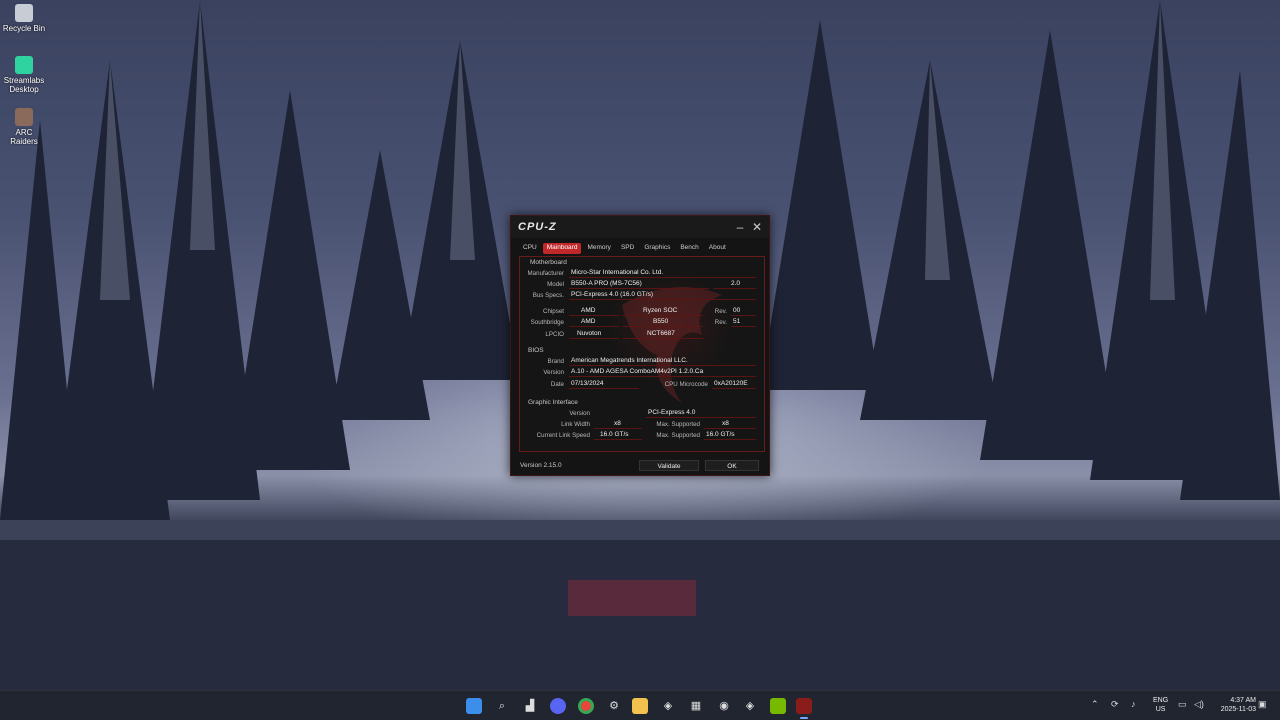 Image resolution: width=1280 pixels, height=720 pixels. Describe the element at coordinates (24, 85) in the screenshot. I see `desktop-icon-label: Streamlabs Desktop` at that location.